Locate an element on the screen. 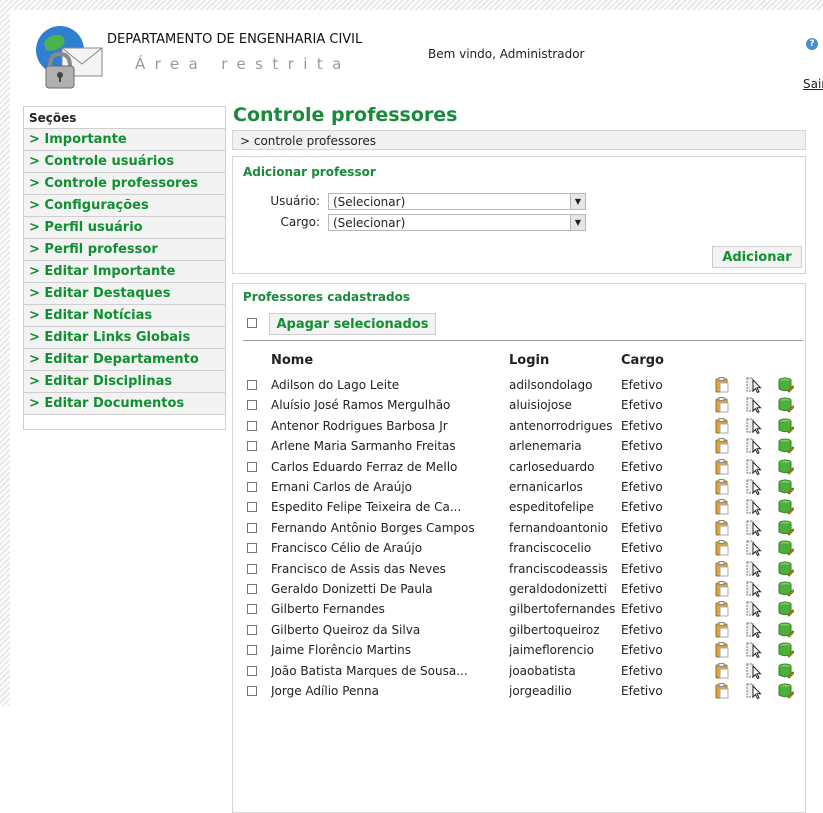 This screenshot has height=813, width=823. sidebar-item: > Editar Disciplinas is located at coordinates (124, 381).